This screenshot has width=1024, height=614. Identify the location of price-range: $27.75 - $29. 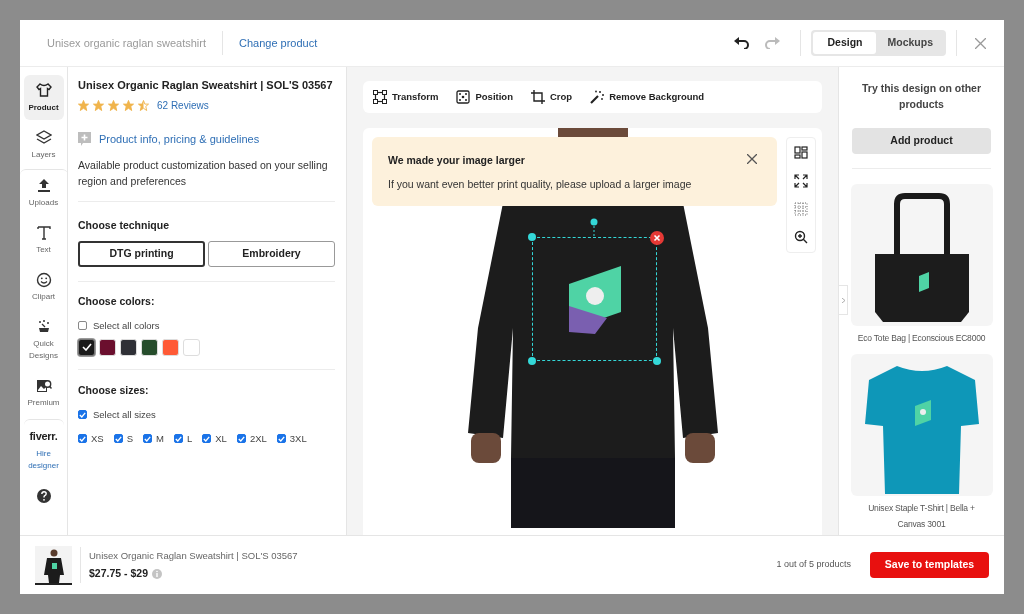
(118, 573).